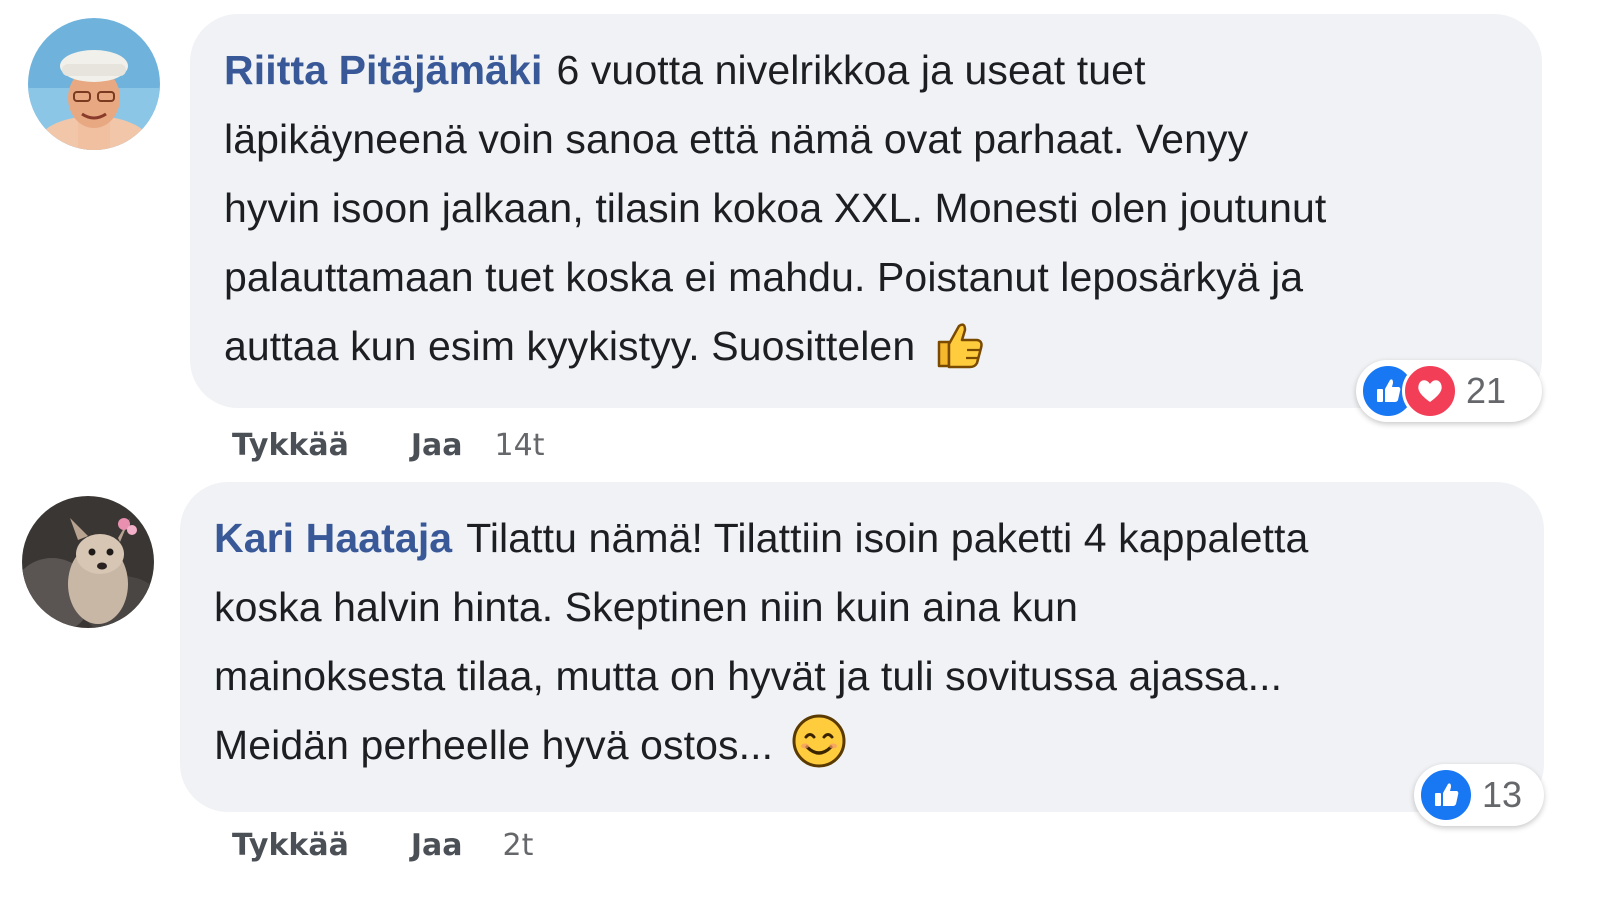 This screenshot has width=1600, height=900. I want to click on like-reaction-icon, so click(1446, 795).